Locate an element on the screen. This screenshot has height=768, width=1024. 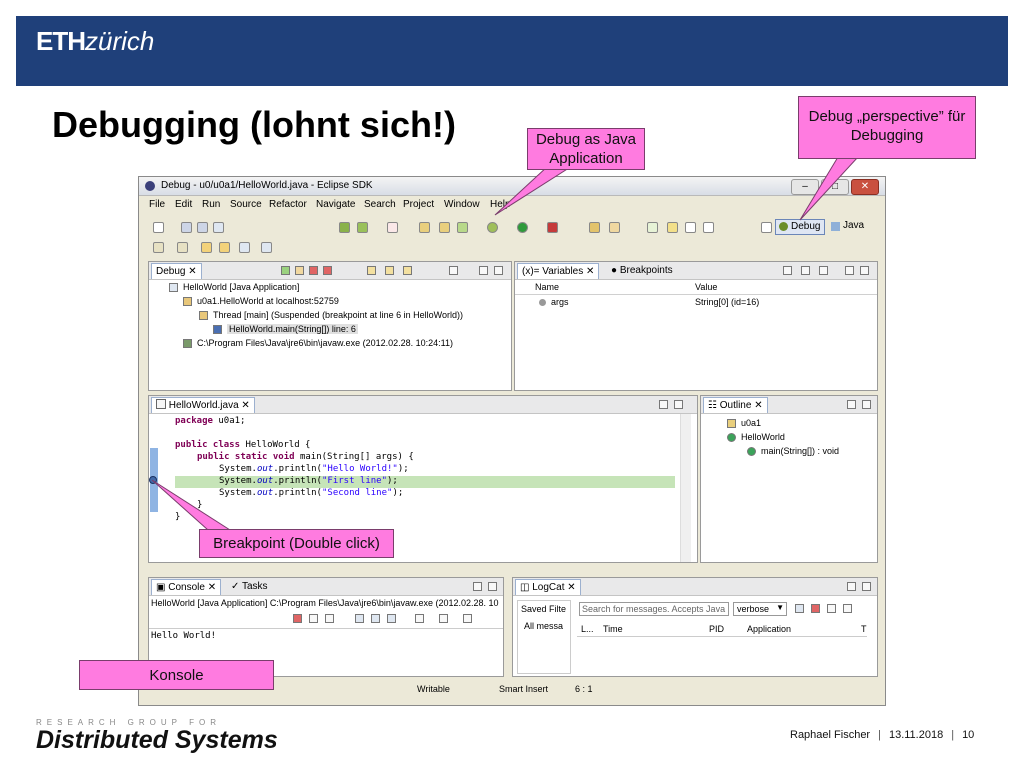
menu-project: Project is located at coordinates (418, 204).